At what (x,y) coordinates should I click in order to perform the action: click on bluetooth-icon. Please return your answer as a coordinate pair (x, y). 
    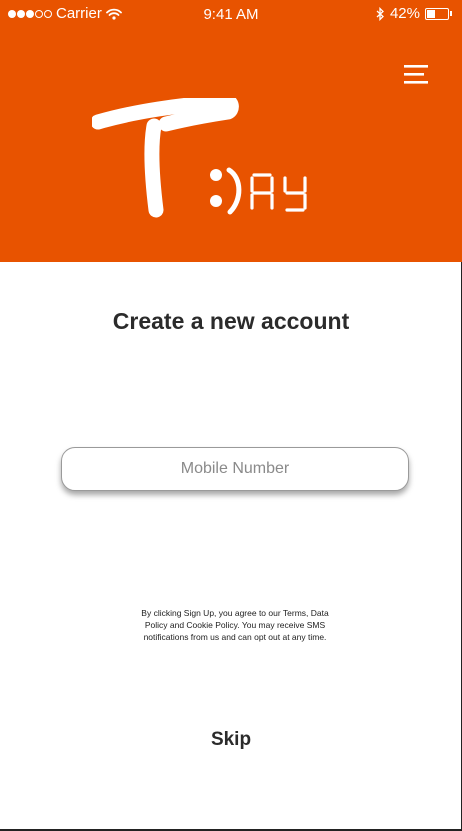
    Looking at the image, I should click on (380, 13).